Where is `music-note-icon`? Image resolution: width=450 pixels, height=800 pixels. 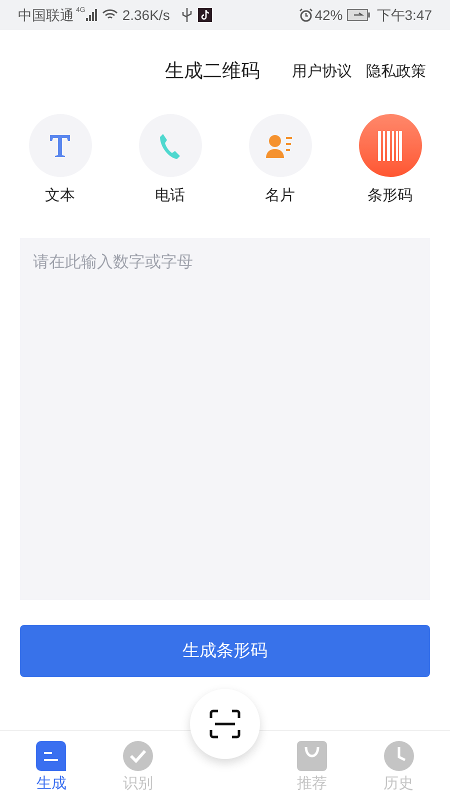
music-note-icon is located at coordinates (205, 15).